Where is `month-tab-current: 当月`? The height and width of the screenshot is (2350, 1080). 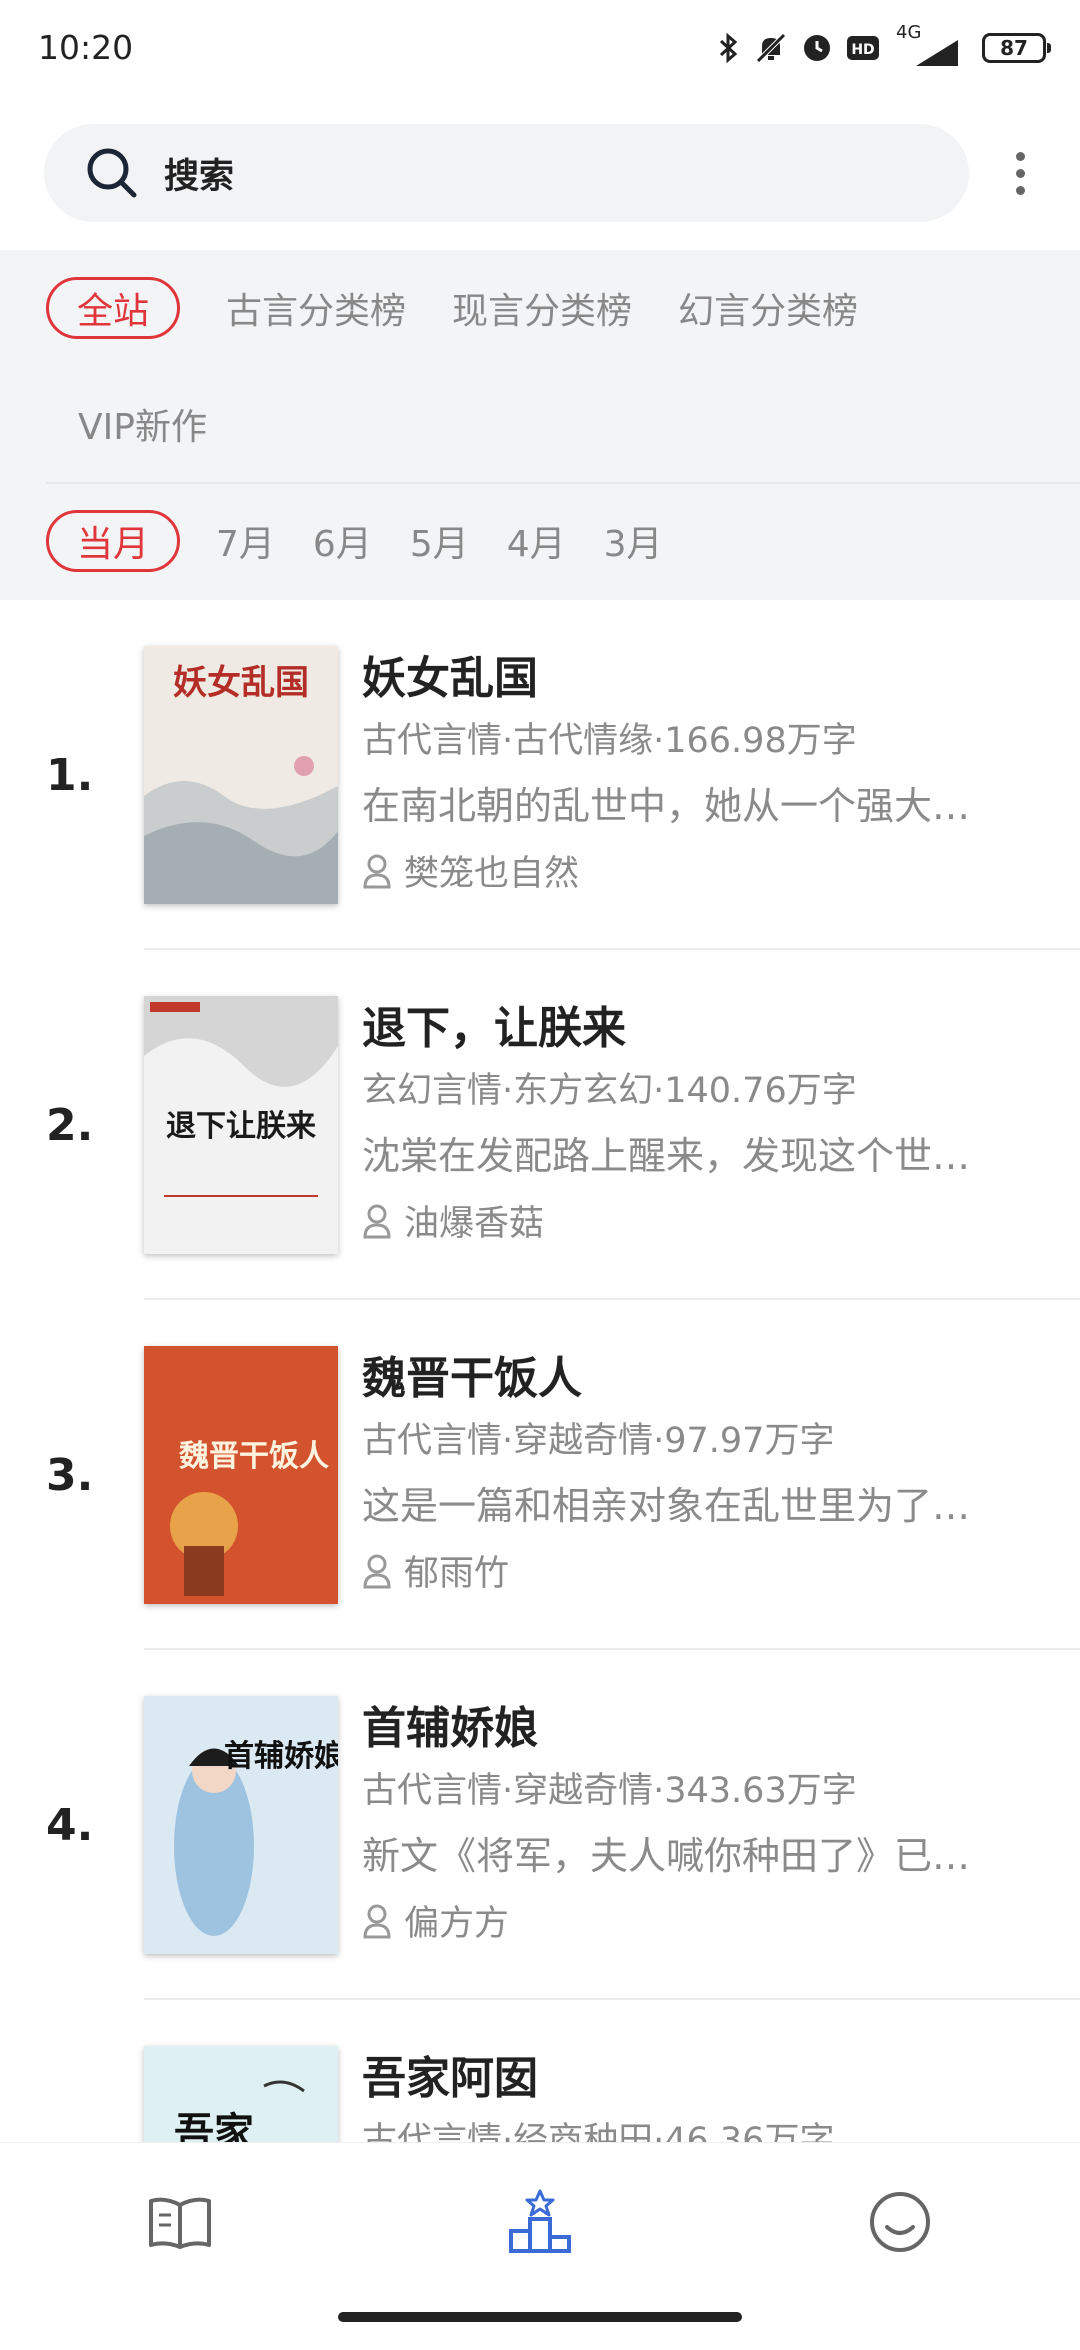
month-tab-current: 当月 is located at coordinates (113, 541).